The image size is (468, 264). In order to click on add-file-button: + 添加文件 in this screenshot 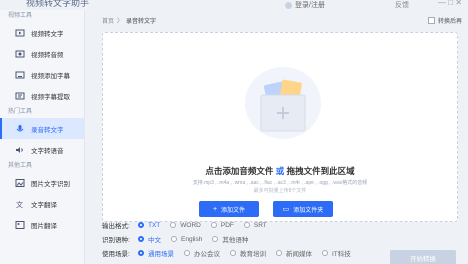, I will do `click(229, 209)`.